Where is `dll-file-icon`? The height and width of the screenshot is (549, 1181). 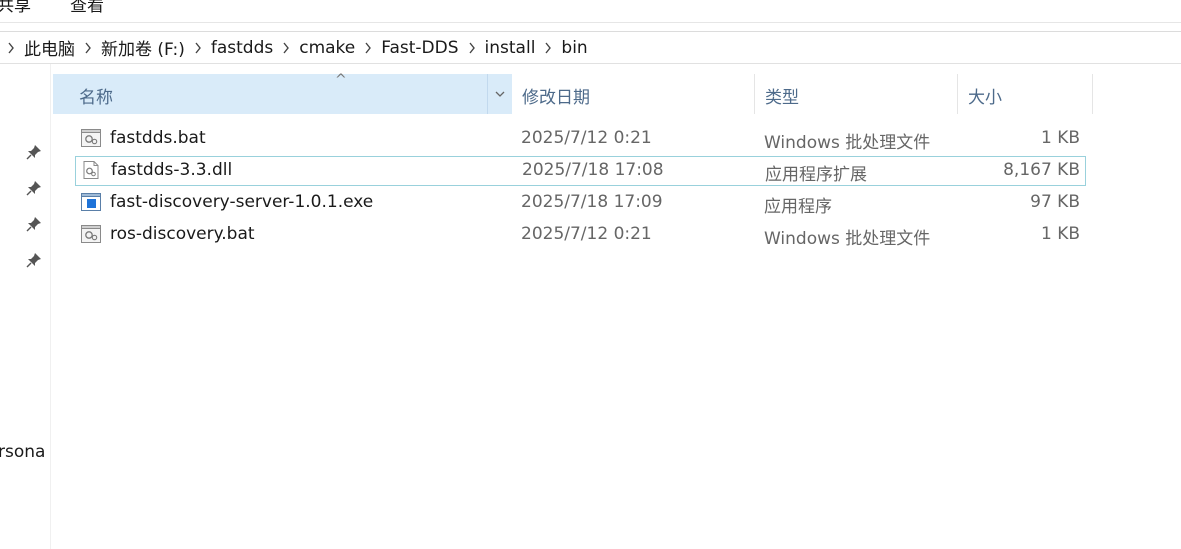 dll-file-icon is located at coordinates (91, 170).